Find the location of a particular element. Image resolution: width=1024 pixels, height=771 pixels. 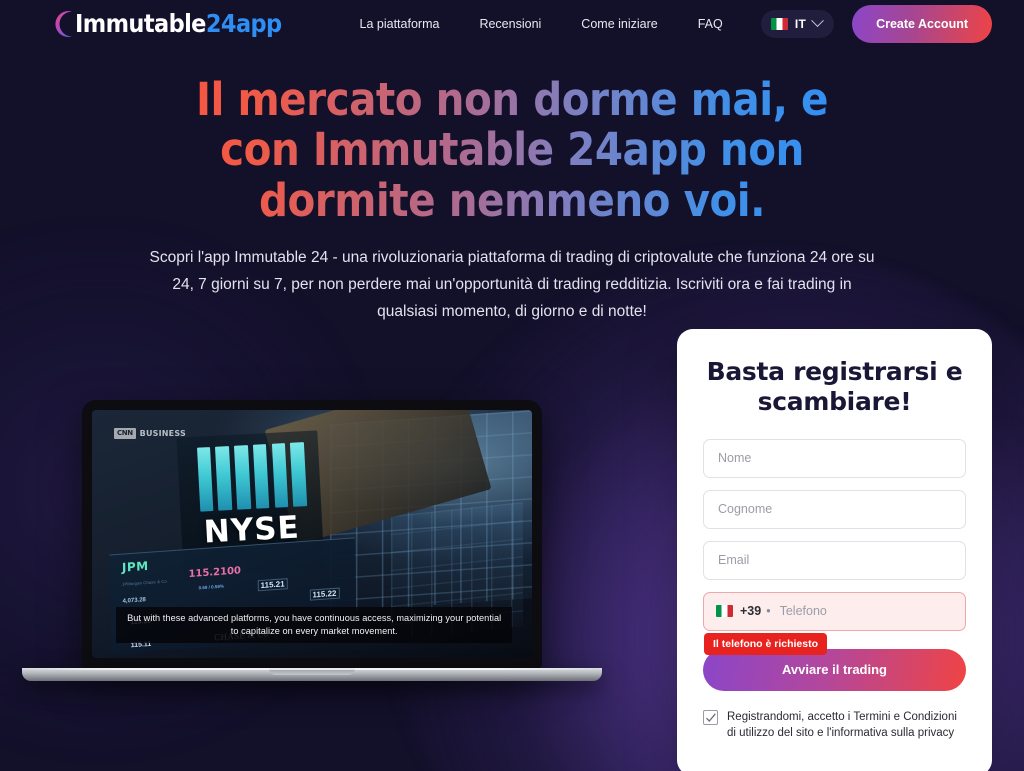

terms-checkbox is located at coordinates (710, 717).